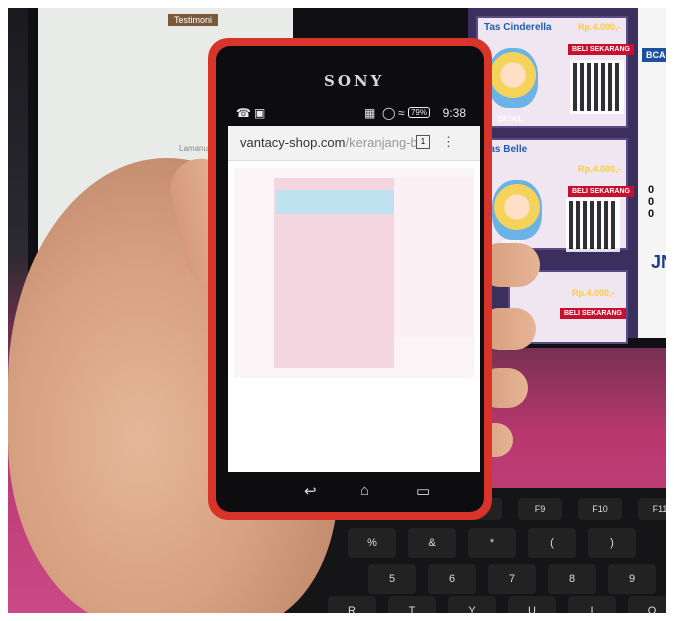 This screenshot has width=674, height=621. I want to click on key: &, so click(432, 543).